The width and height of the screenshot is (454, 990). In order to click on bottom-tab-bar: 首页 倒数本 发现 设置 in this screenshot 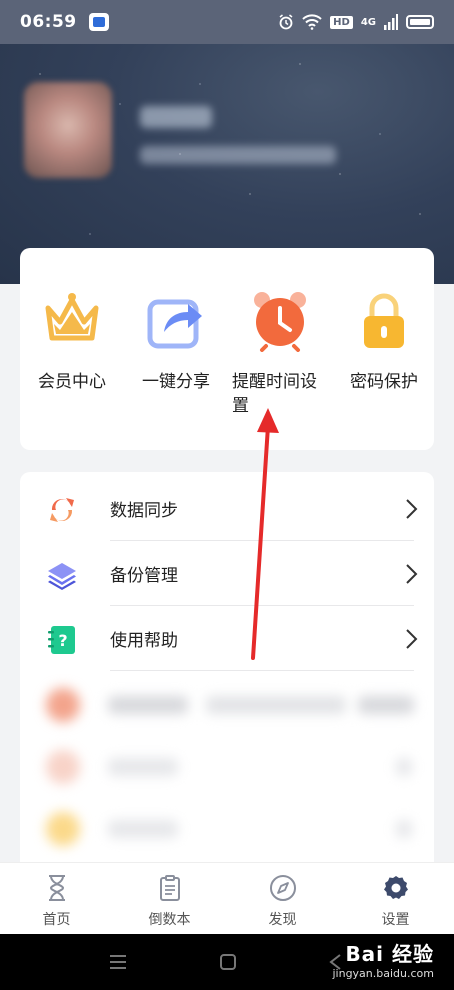, I will do `click(227, 898)`.